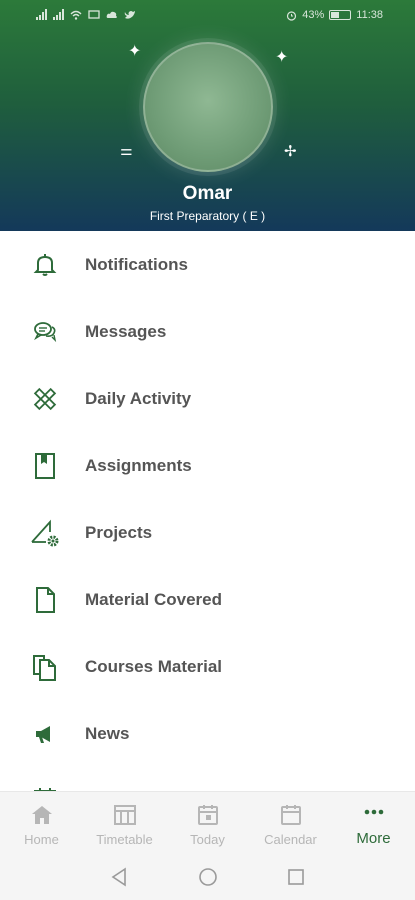  What do you see at coordinates (124, 815) in the screenshot?
I see `timetable-icon` at bounding box center [124, 815].